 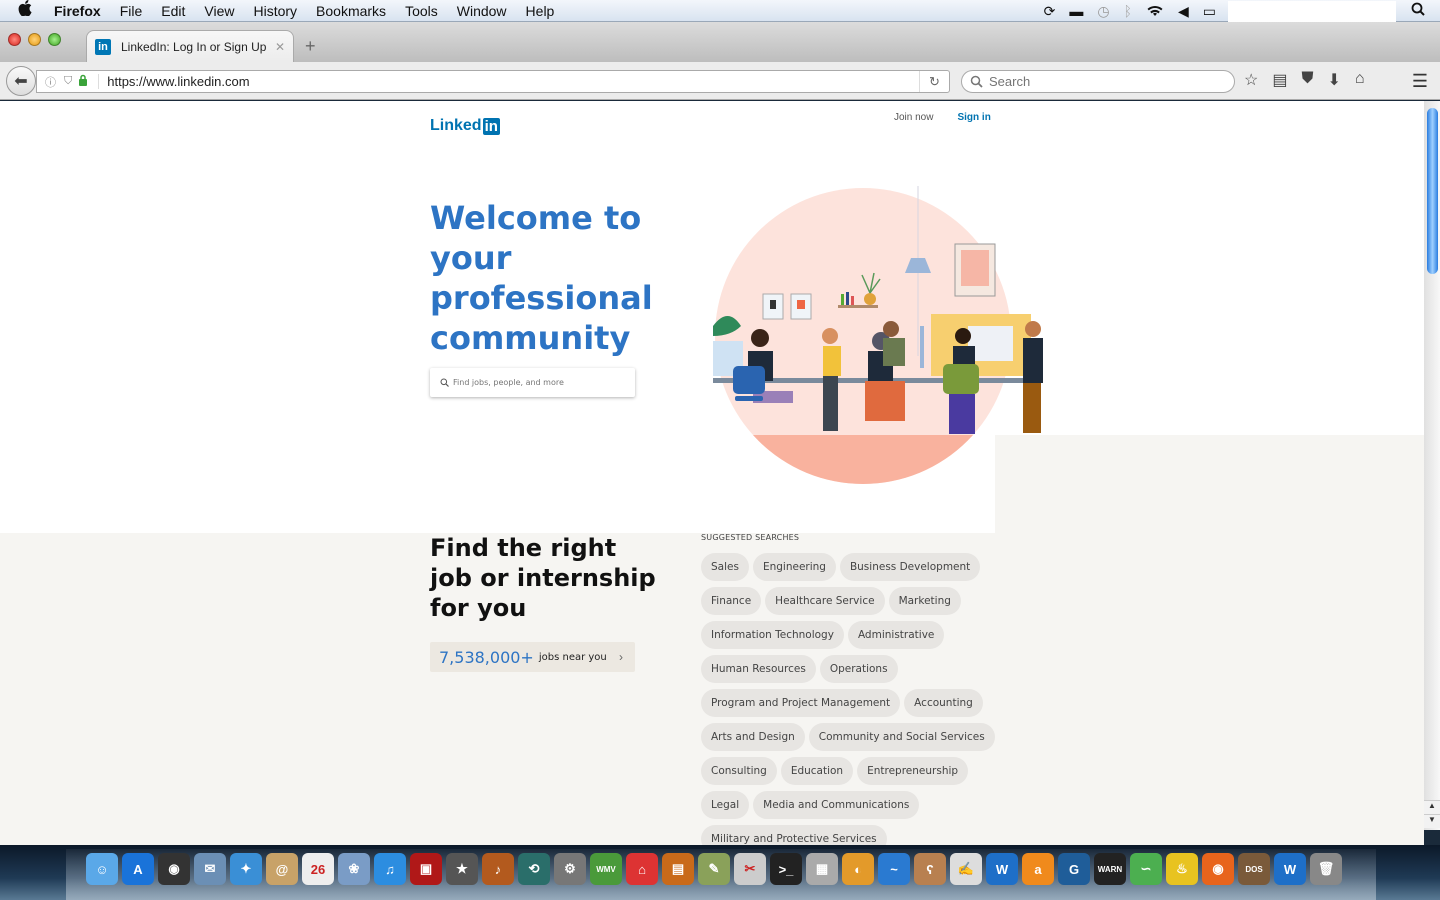 I want to click on url-text: https://www.linkedin.com, so click(x=174, y=81).